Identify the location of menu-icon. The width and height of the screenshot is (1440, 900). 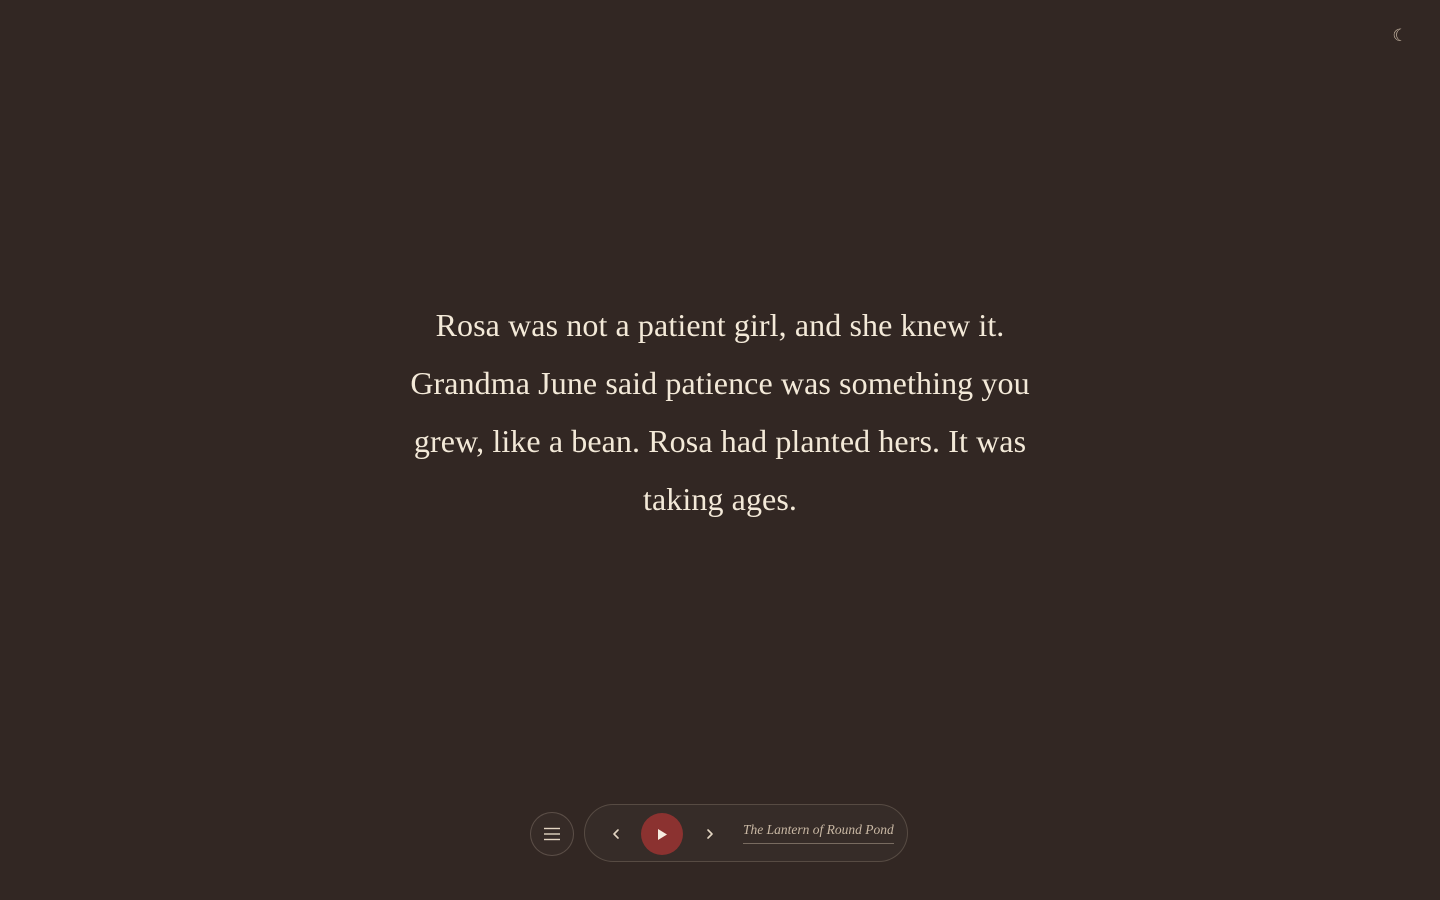
(552, 834).